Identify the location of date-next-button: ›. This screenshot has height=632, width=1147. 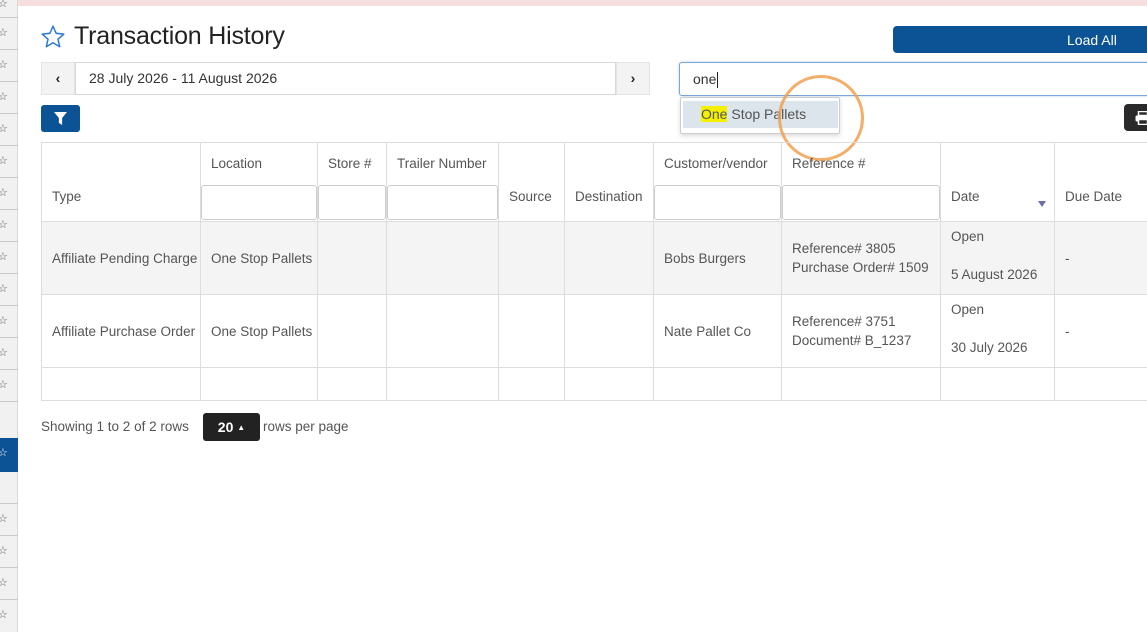
(633, 78).